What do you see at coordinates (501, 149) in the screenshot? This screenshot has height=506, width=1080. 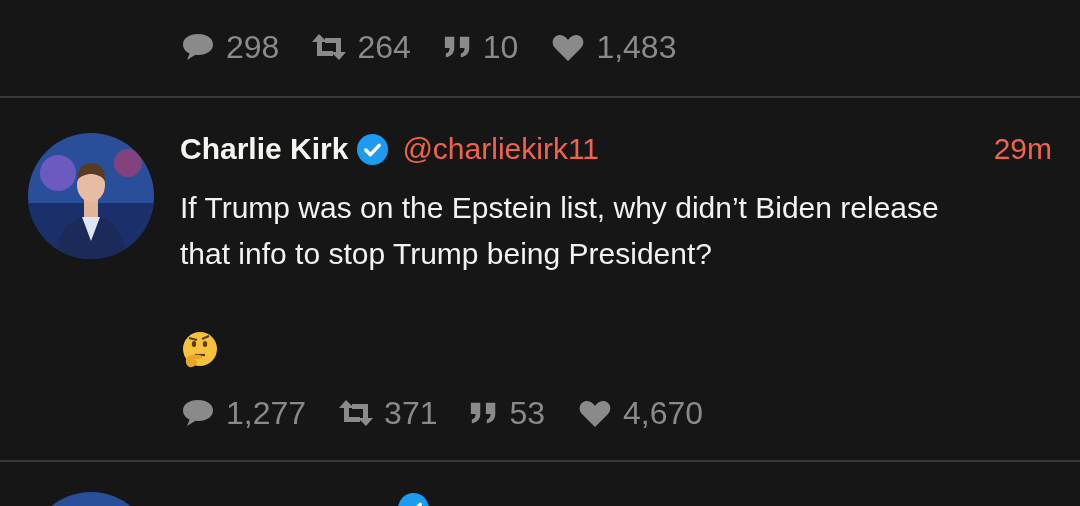 I see `author-handle: @charliekirk11` at bounding box center [501, 149].